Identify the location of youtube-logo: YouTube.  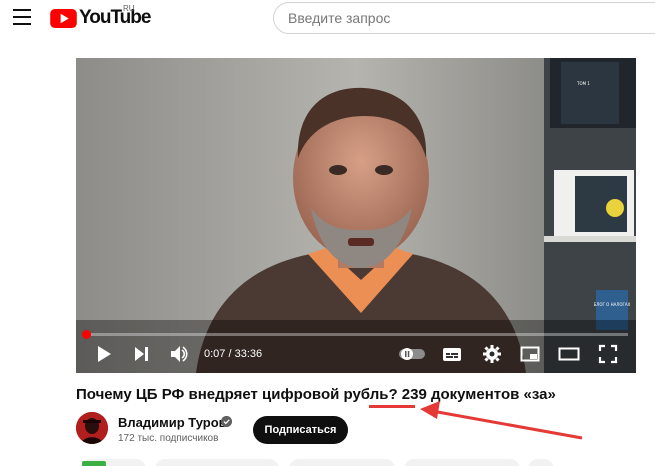
(100, 18).